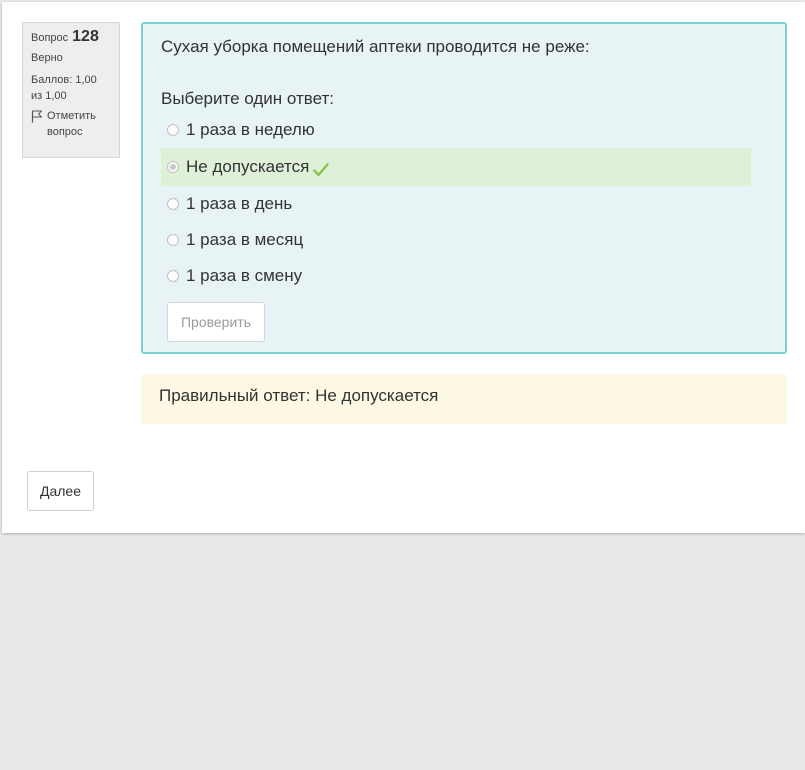  Describe the element at coordinates (245, 239) in the screenshot. I see `answer-option-label: 1 раза в месяц` at that location.